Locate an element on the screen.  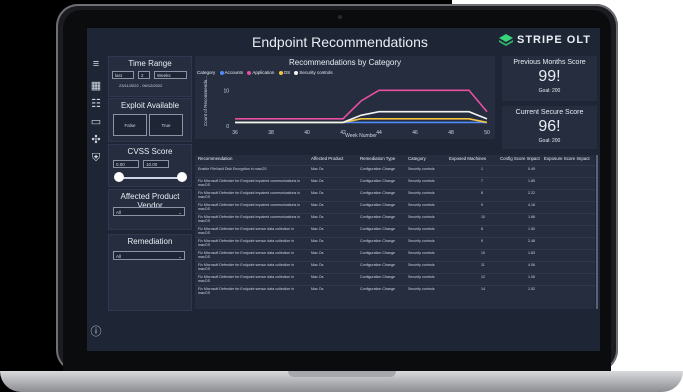
x-tick-label: 48 is located at coordinates (451, 133).